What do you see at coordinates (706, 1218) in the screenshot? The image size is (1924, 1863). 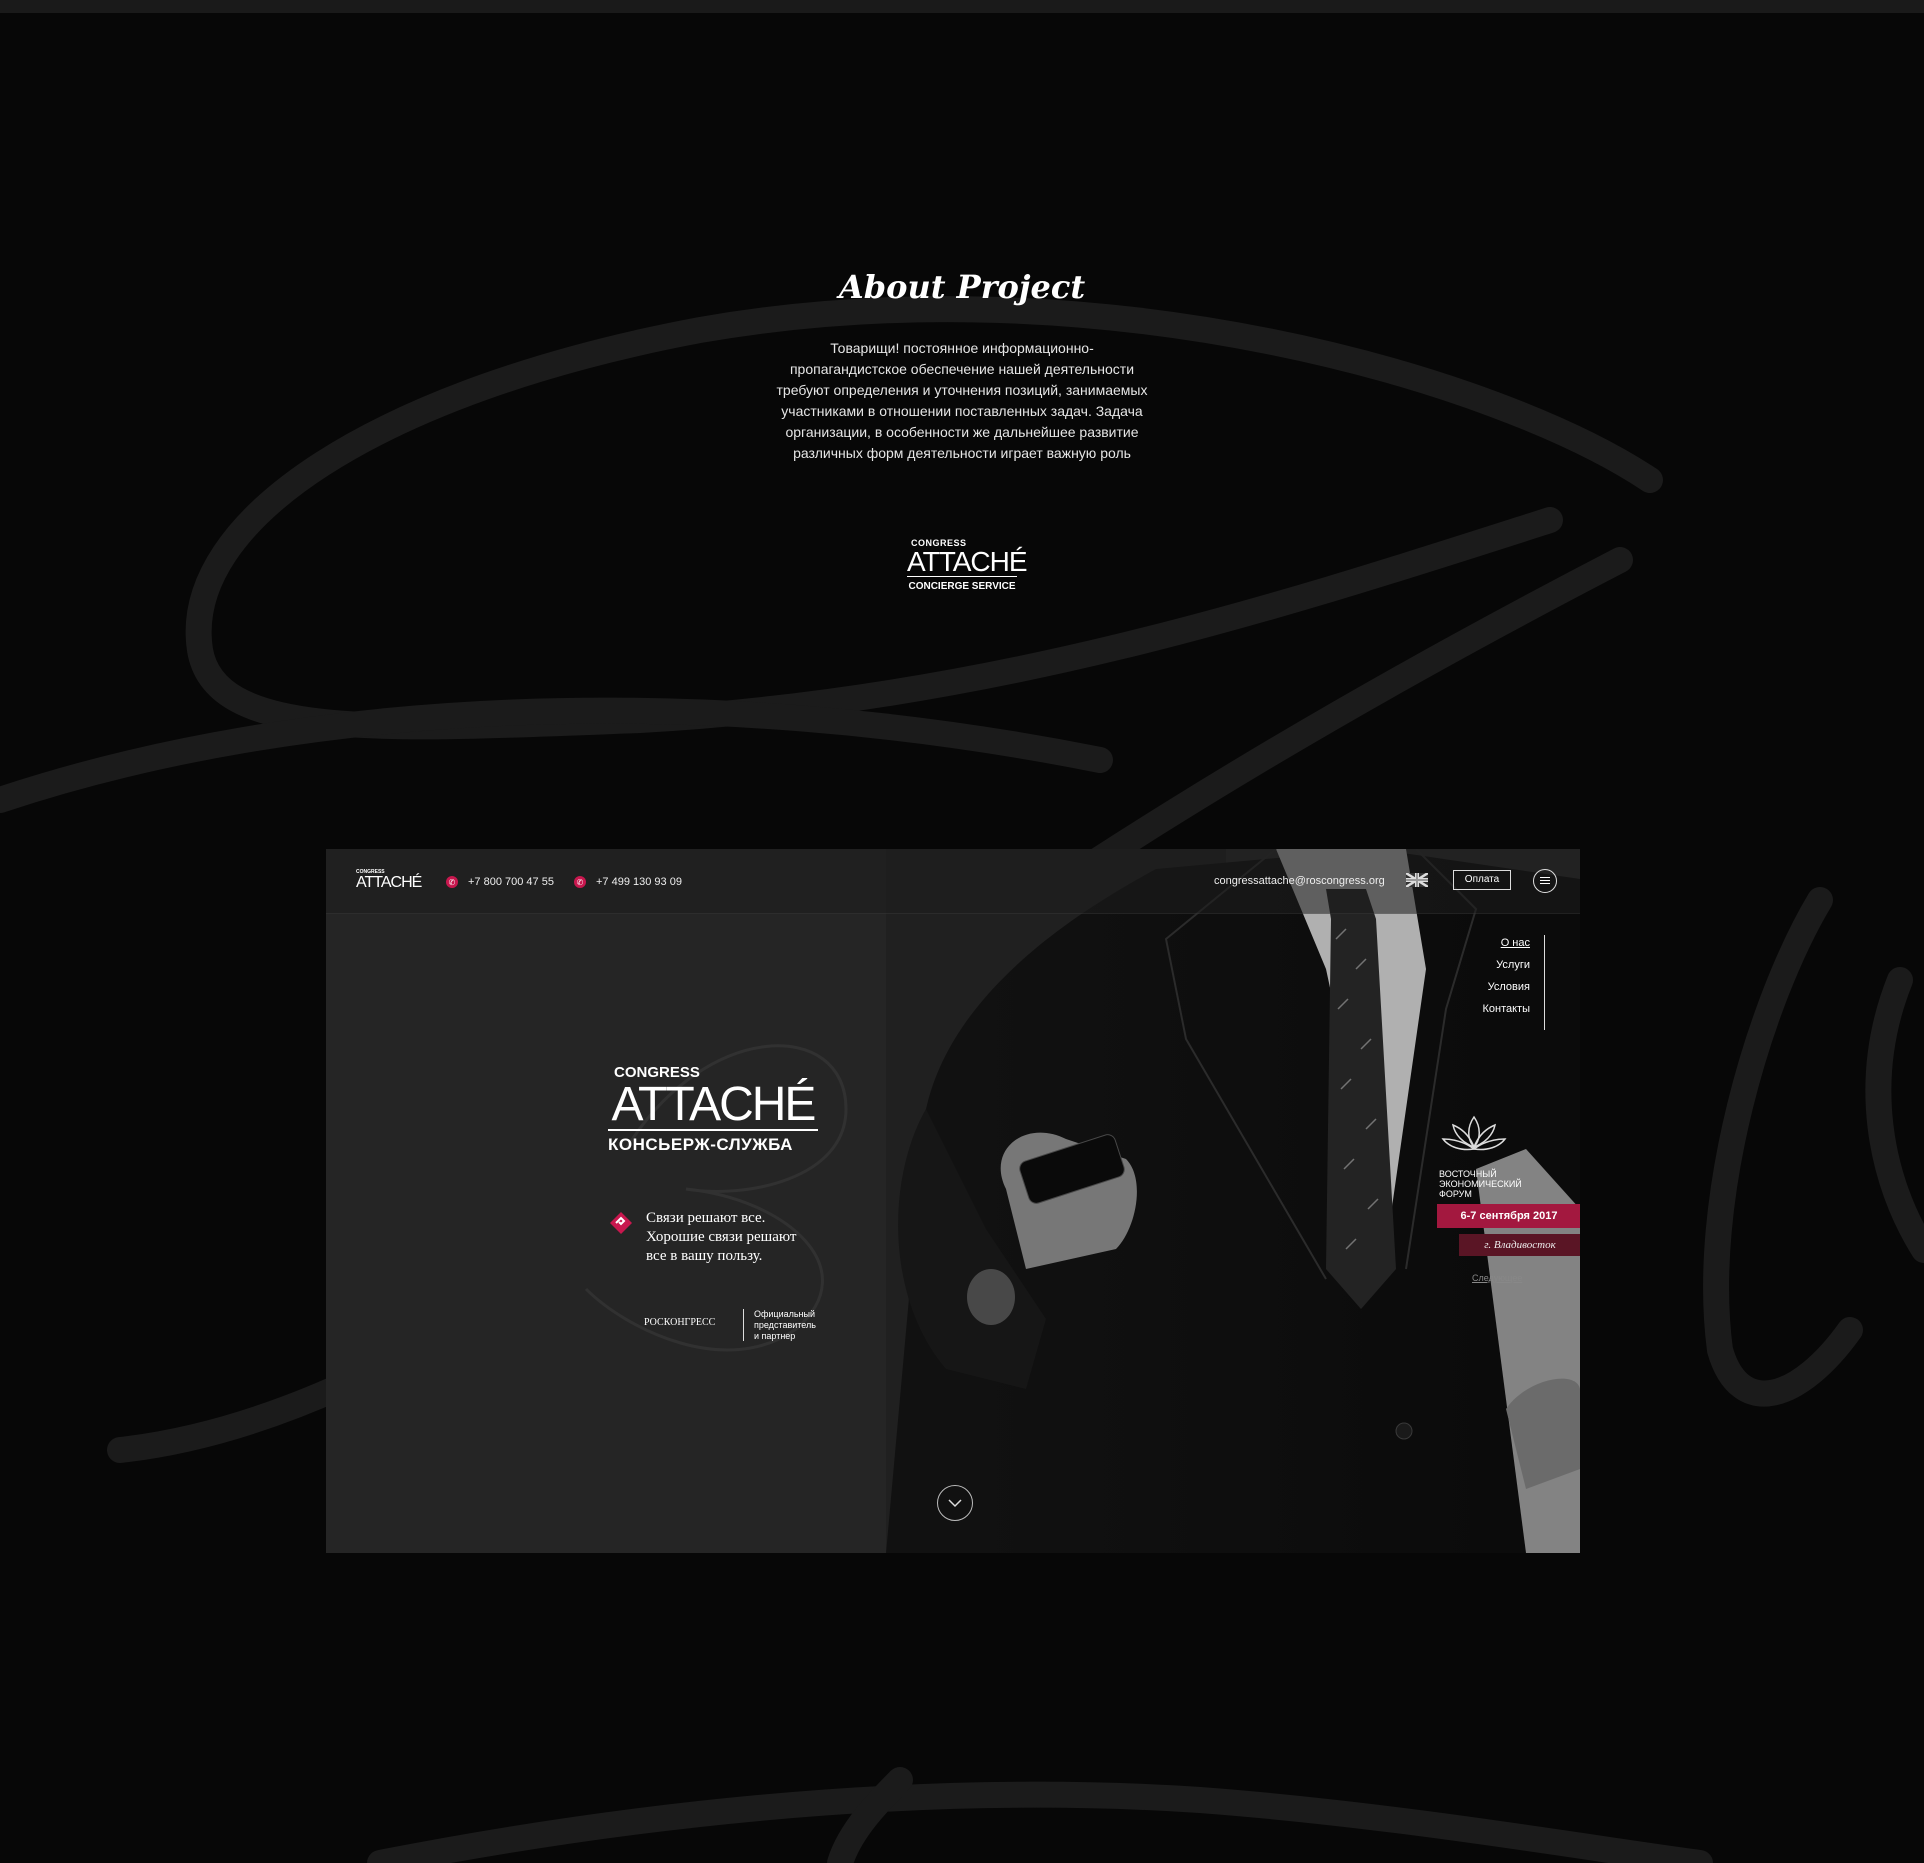 I see `tagline-line-1: Связи решают все.` at bounding box center [706, 1218].